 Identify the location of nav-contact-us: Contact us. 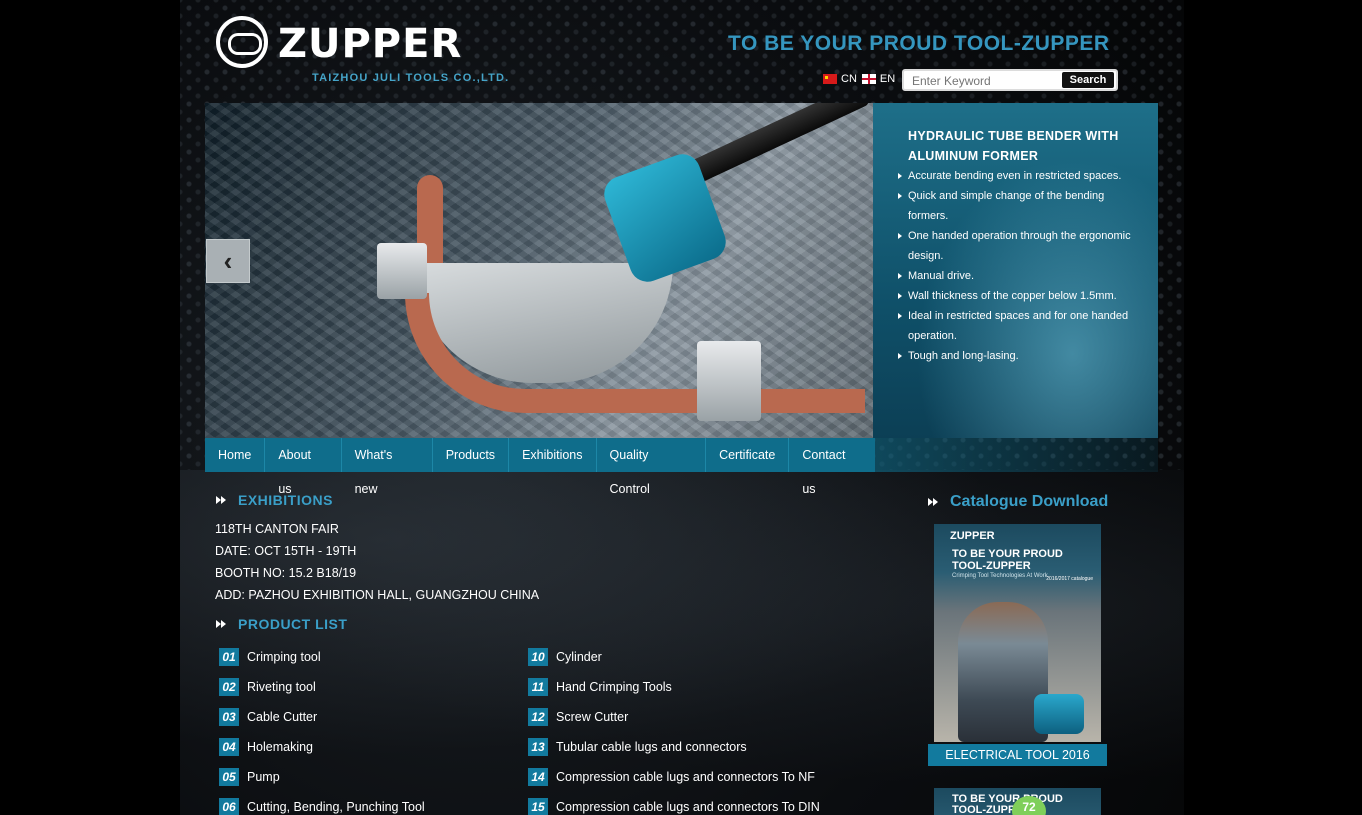
(832, 467).